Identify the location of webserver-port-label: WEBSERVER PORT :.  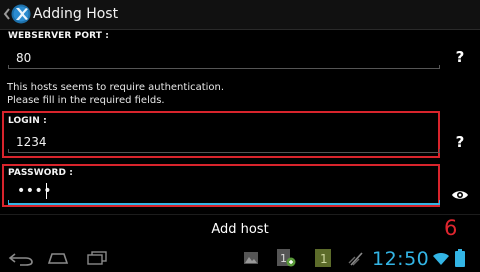
(58, 36).